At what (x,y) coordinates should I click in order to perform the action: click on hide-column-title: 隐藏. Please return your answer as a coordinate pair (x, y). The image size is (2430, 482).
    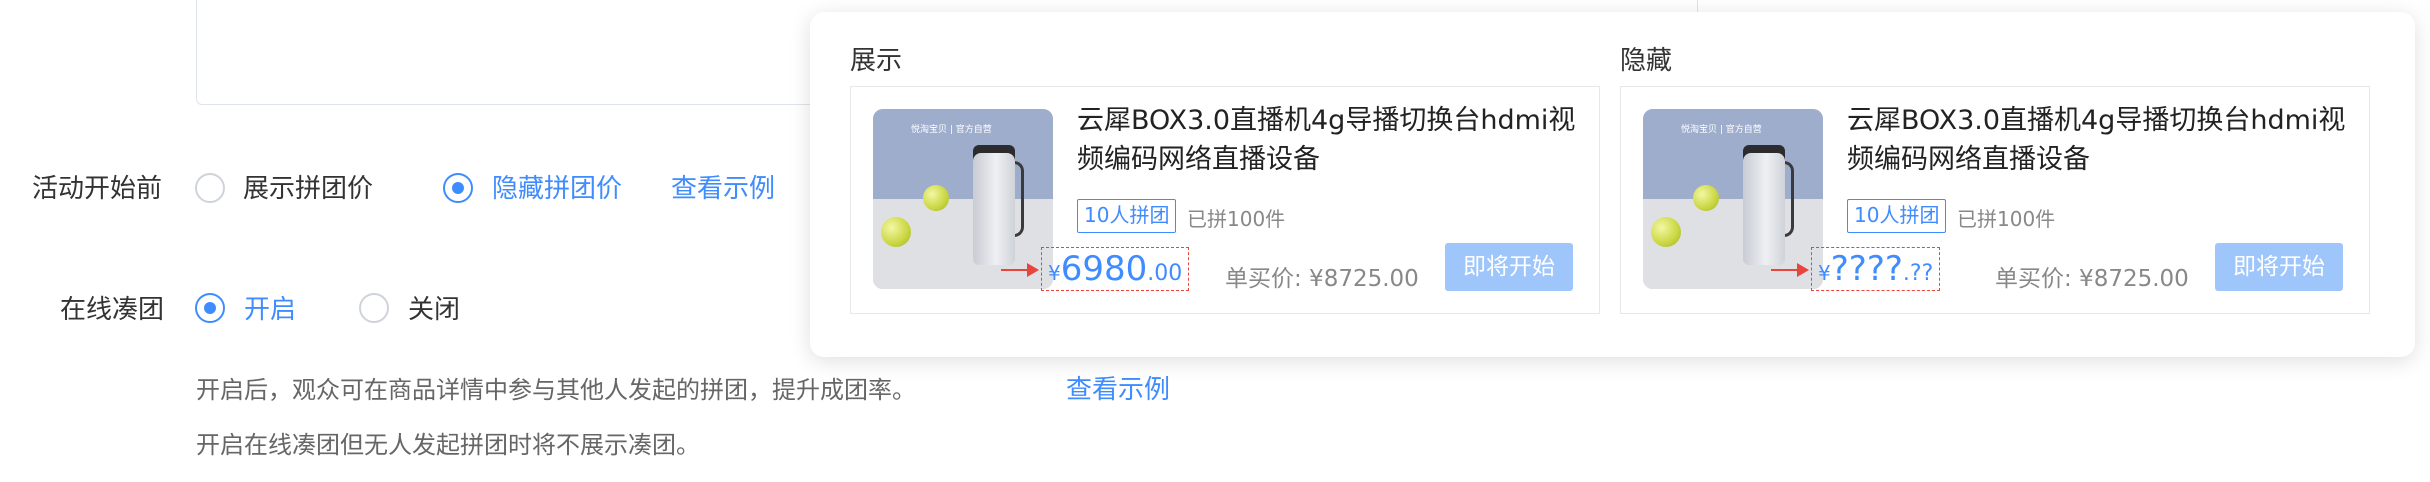
    Looking at the image, I should click on (1646, 61).